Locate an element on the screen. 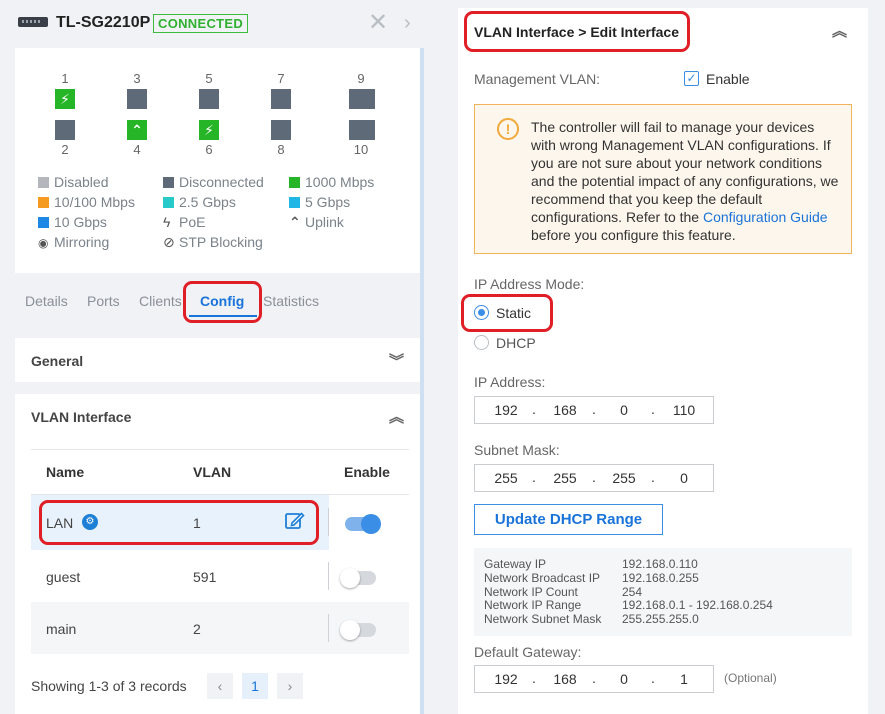 The height and width of the screenshot is (714, 885). subnet-mask-input: 255 . 255 . 255 . 0 is located at coordinates (594, 478).